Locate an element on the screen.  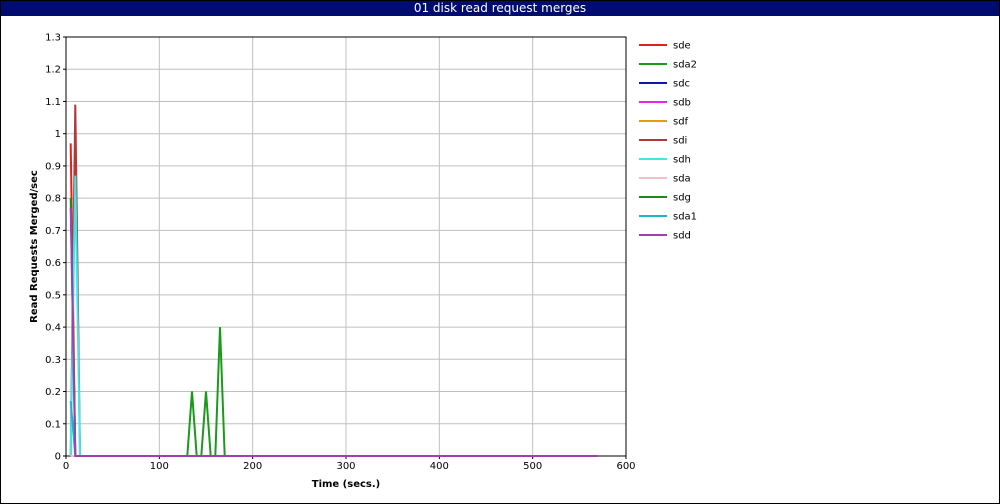
y-tick-label: 0.2 is located at coordinates (53, 392).